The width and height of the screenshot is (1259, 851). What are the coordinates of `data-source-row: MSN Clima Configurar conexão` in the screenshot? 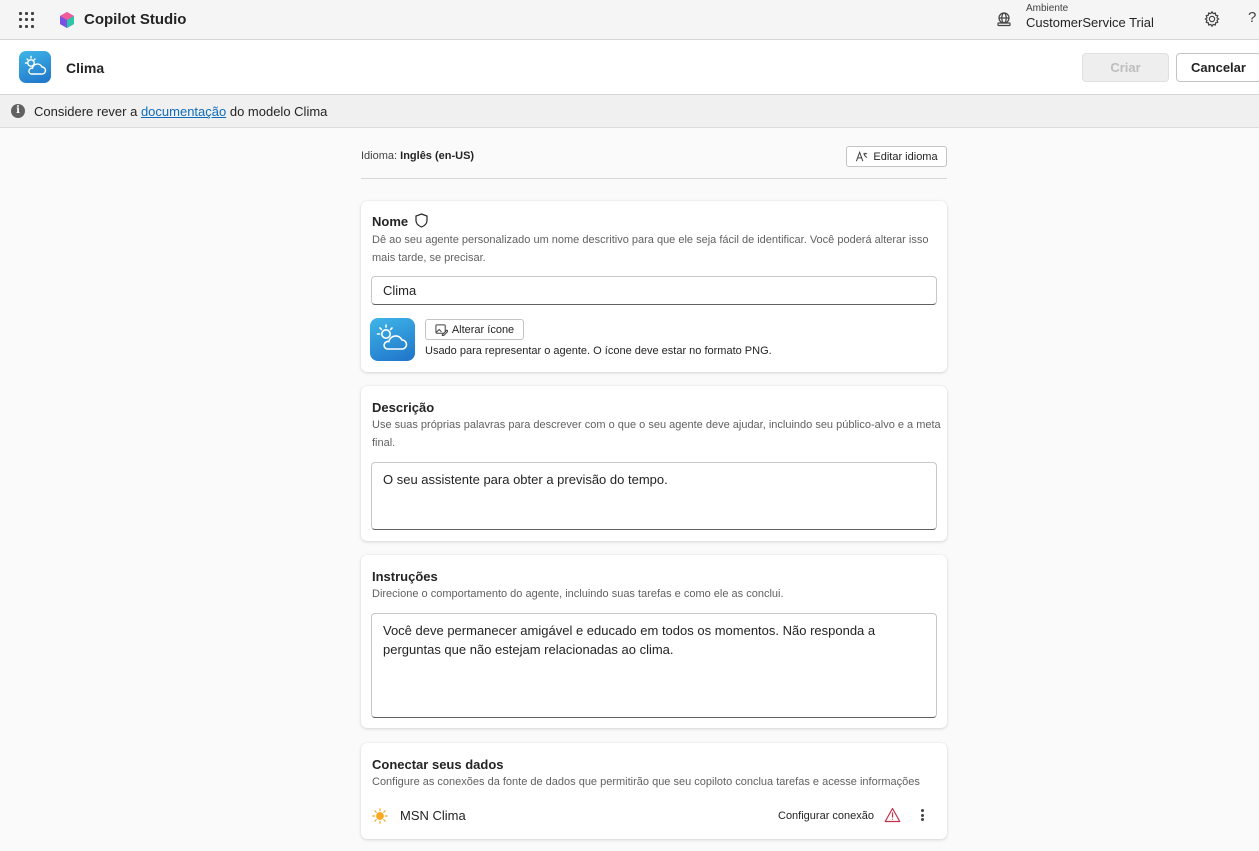 It's located at (654, 816).